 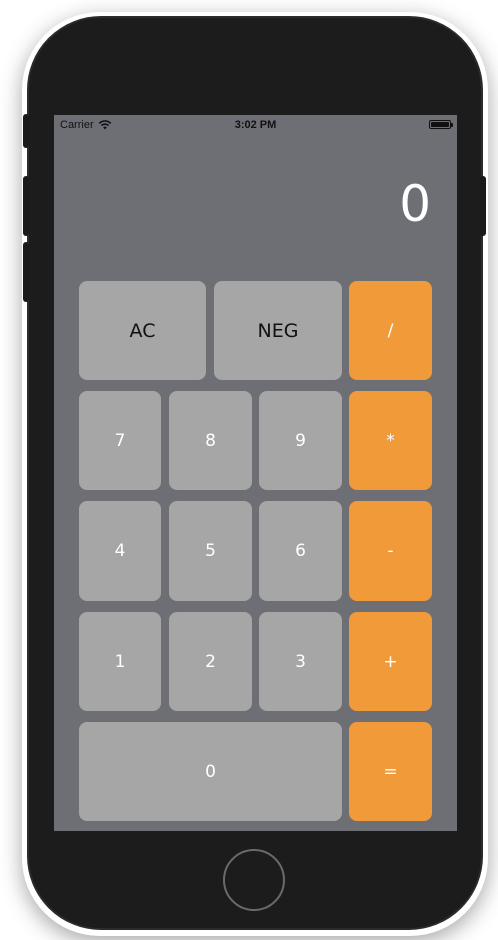 I want to click on digit-8-button: 8, so click(x=210, y=440).